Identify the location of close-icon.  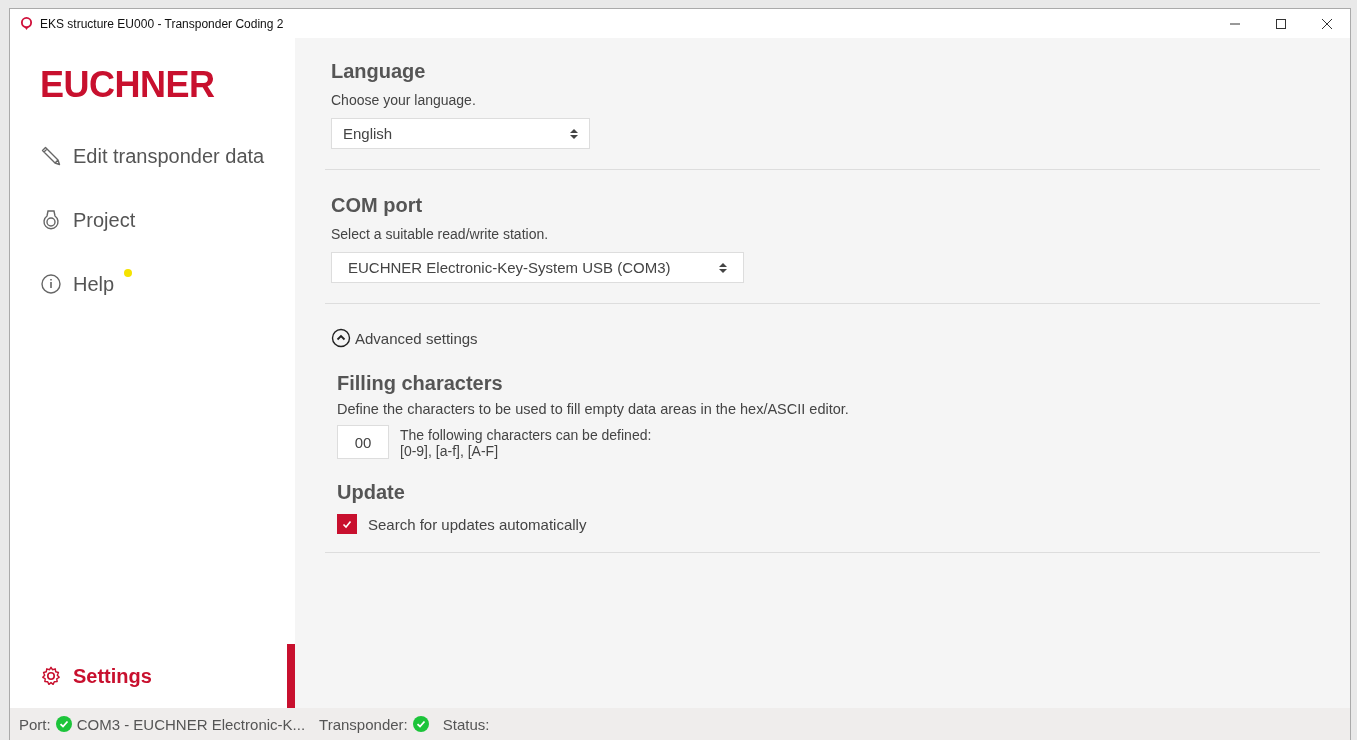
(1327, 23).